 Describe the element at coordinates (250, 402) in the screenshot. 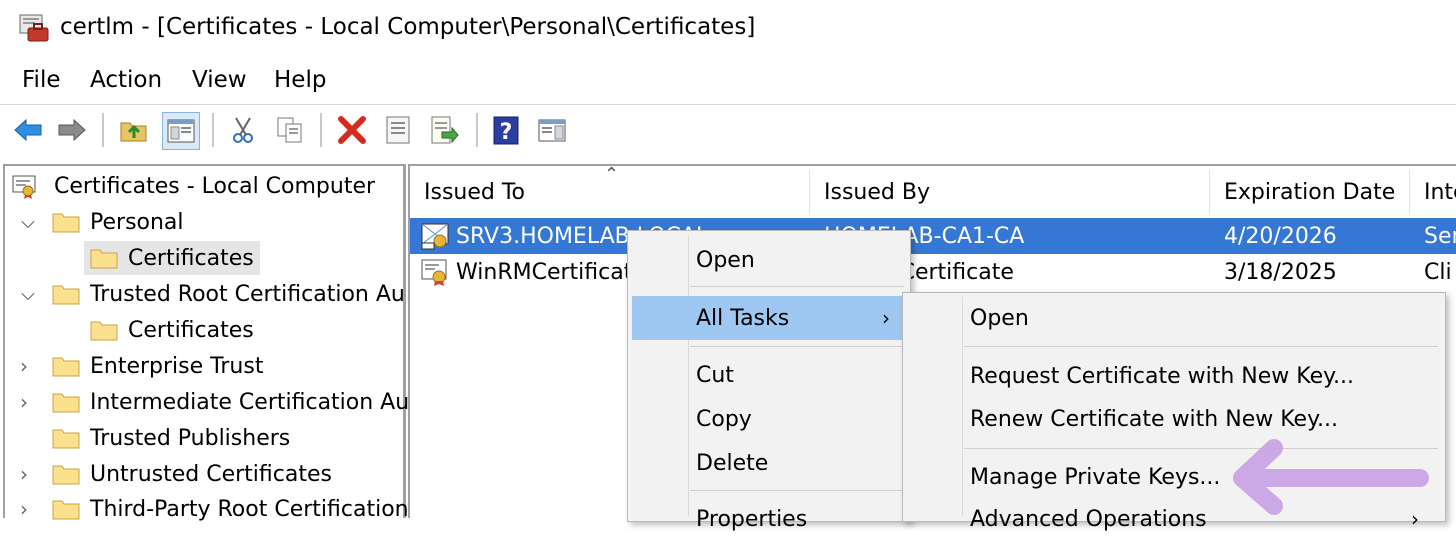

I see `tree-item-label: Intermediate Certification Au` at that location.